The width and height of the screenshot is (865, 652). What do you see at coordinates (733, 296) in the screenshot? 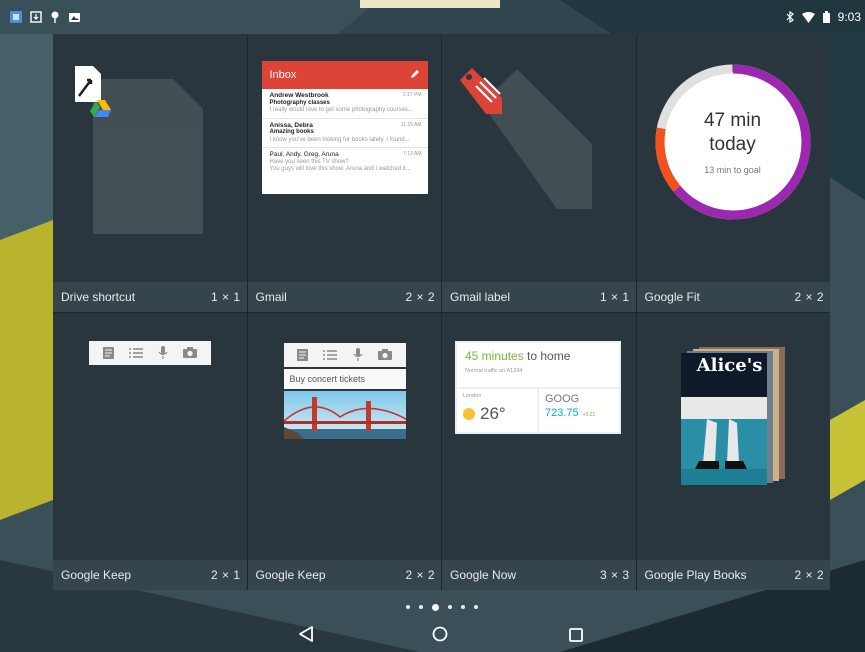
I see `widget-footer: Google Fit 2 × 2` at bounding box center [733, 296].